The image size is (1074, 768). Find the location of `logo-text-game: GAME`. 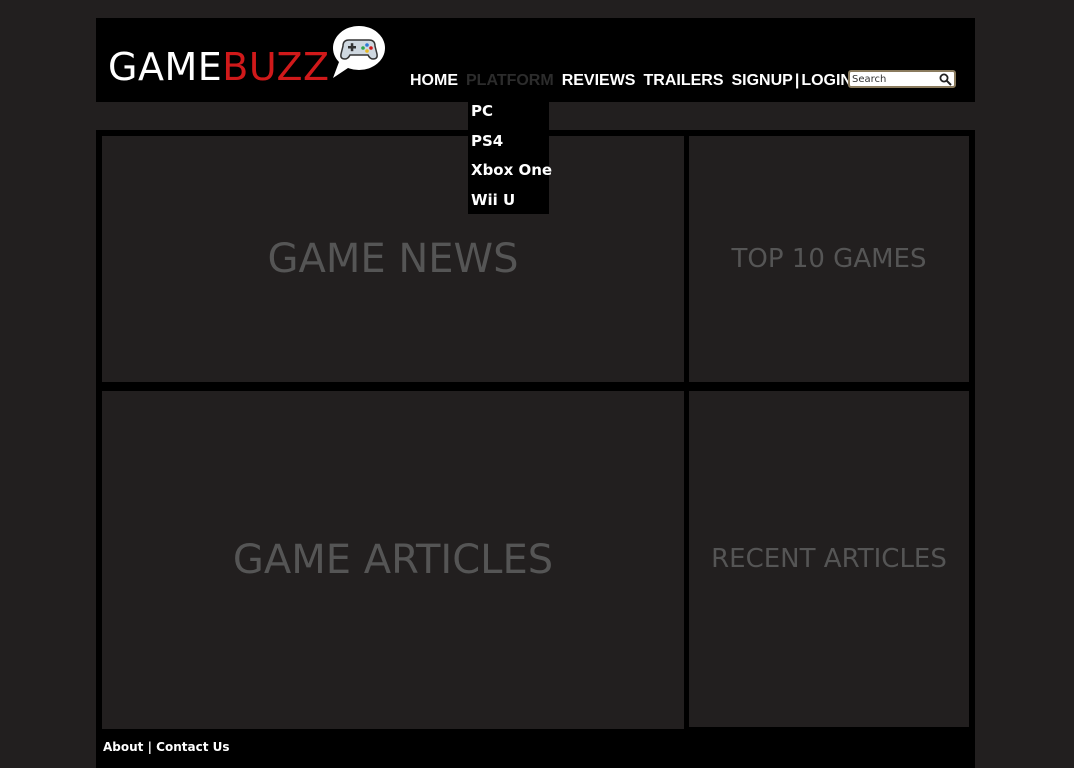

logo-text-game: GAME is located at coordinates (165, 67).